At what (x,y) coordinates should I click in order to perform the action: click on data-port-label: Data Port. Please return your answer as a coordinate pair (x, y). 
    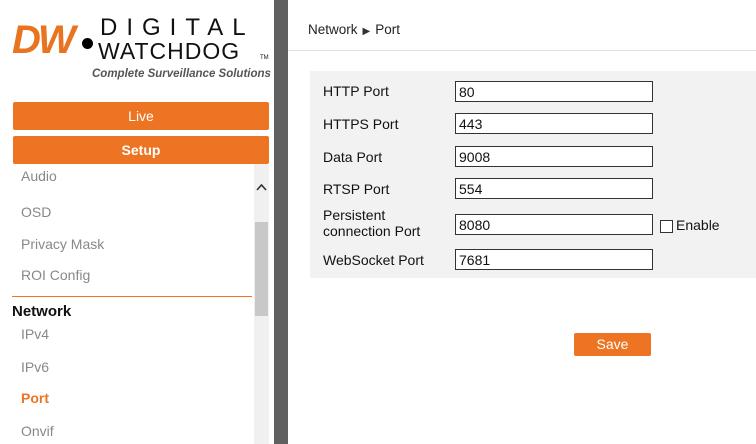
    Looking at the image, I should click on (353, 157).